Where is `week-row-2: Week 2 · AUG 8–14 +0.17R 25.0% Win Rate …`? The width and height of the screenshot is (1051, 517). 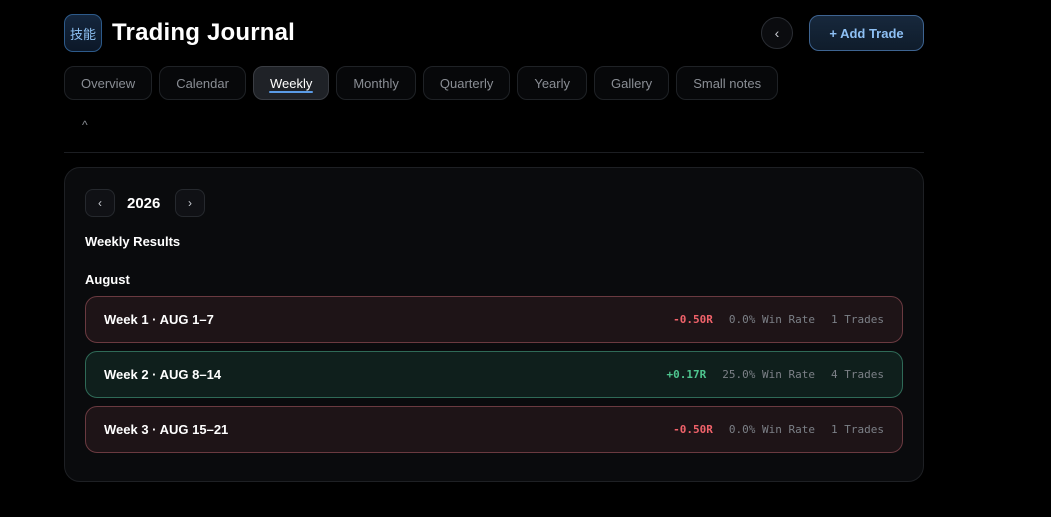 week-row-2: Week 2 · AUG 8–14 +0.17R 25.0% Win Rate … is located at coordinates (494, 374).